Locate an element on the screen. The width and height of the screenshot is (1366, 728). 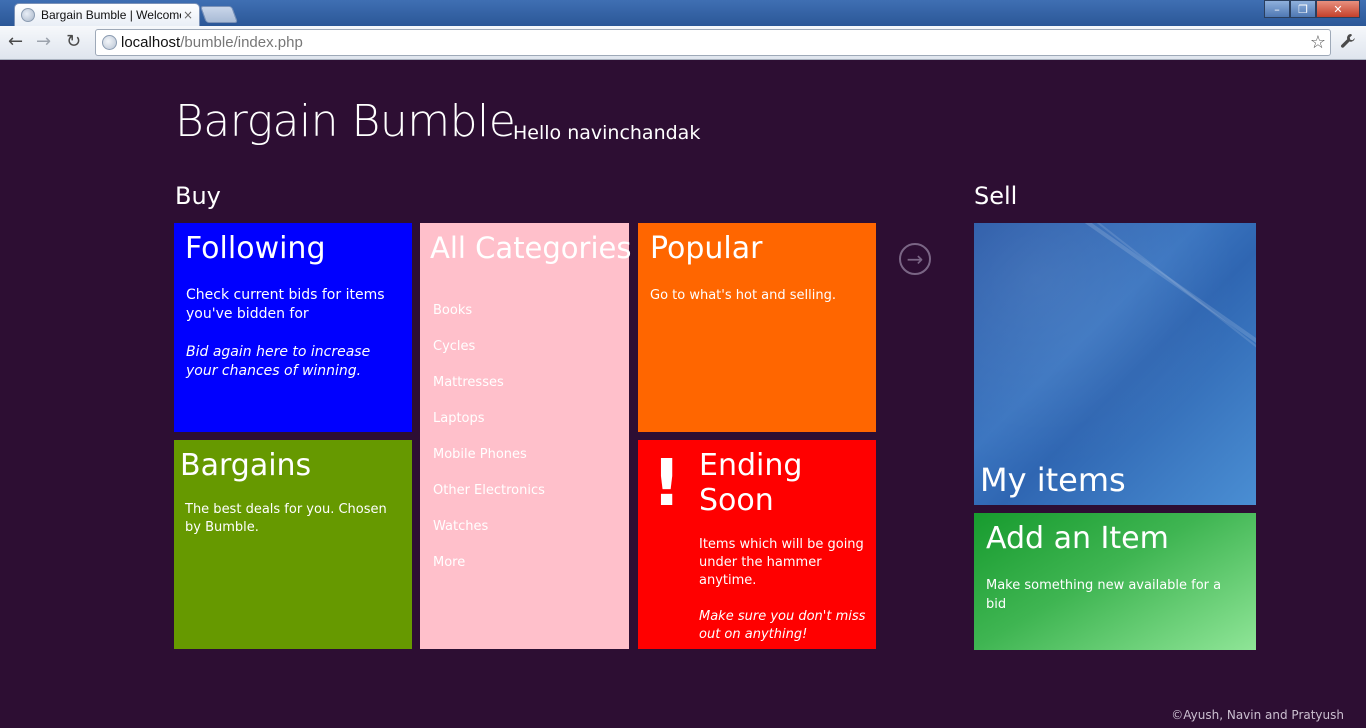
browser-titlebar: Bargain Bumble | Welcome × – ❐ ✕ is located at coordinates (683, 13).